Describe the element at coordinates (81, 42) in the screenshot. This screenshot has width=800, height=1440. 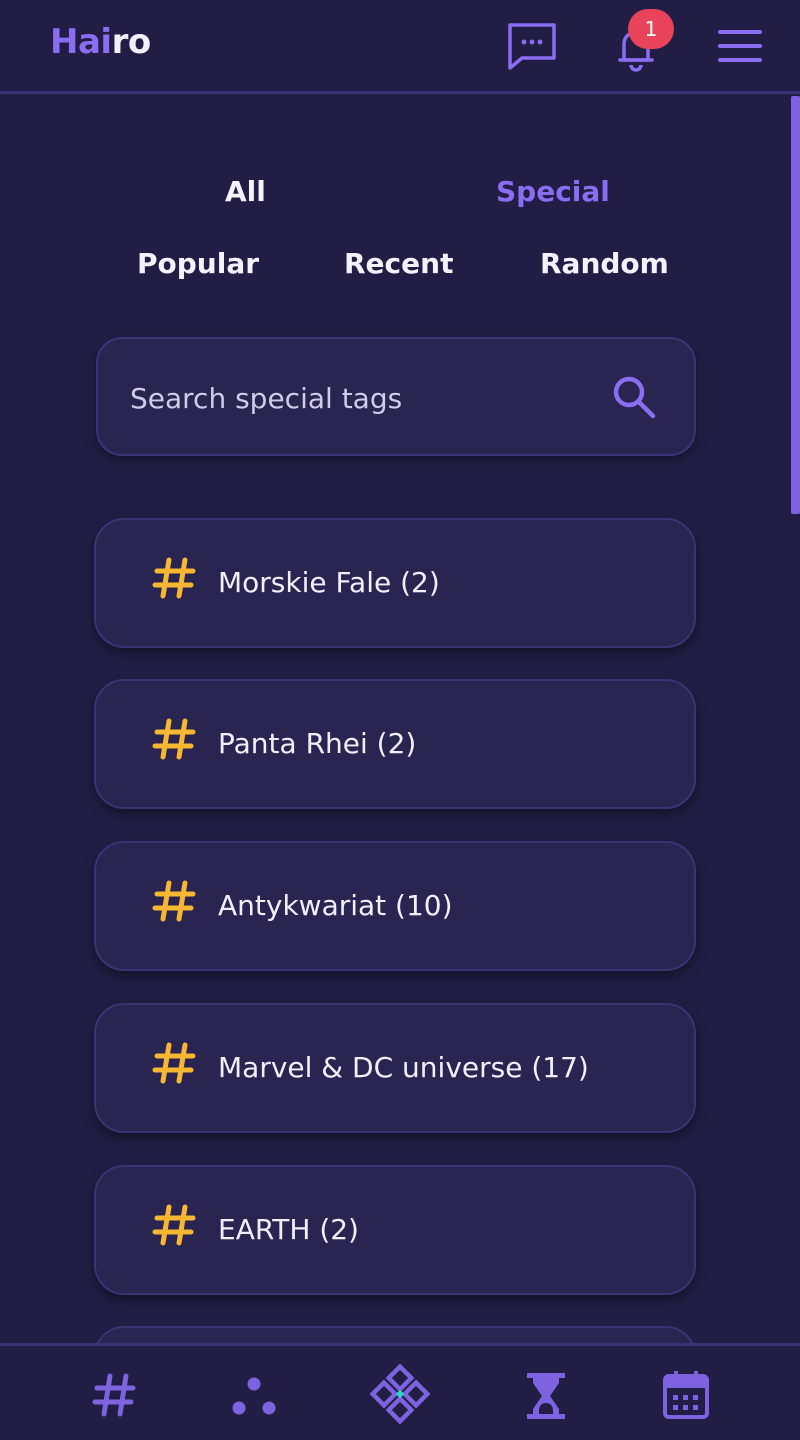
I see `logo-part-1: Hai` at that location.